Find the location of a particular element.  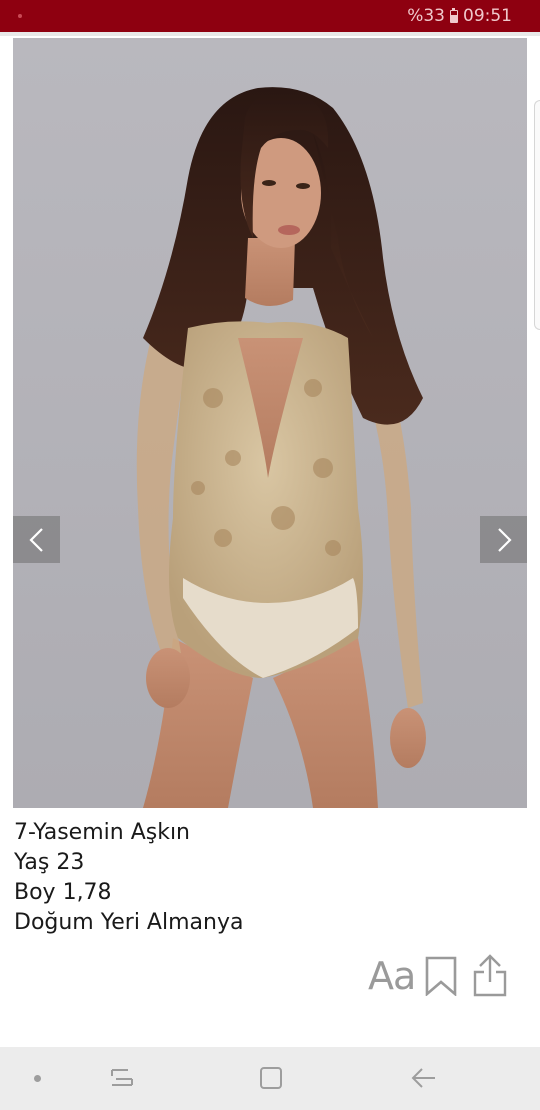

back-arrow-icon is located at coordinates (423, 1078).